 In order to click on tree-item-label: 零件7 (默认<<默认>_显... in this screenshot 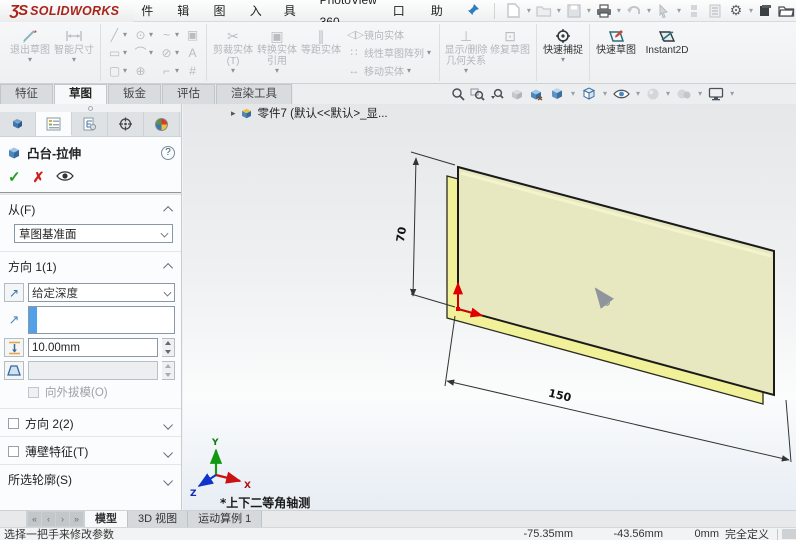, I will do `click(323, 113)`.